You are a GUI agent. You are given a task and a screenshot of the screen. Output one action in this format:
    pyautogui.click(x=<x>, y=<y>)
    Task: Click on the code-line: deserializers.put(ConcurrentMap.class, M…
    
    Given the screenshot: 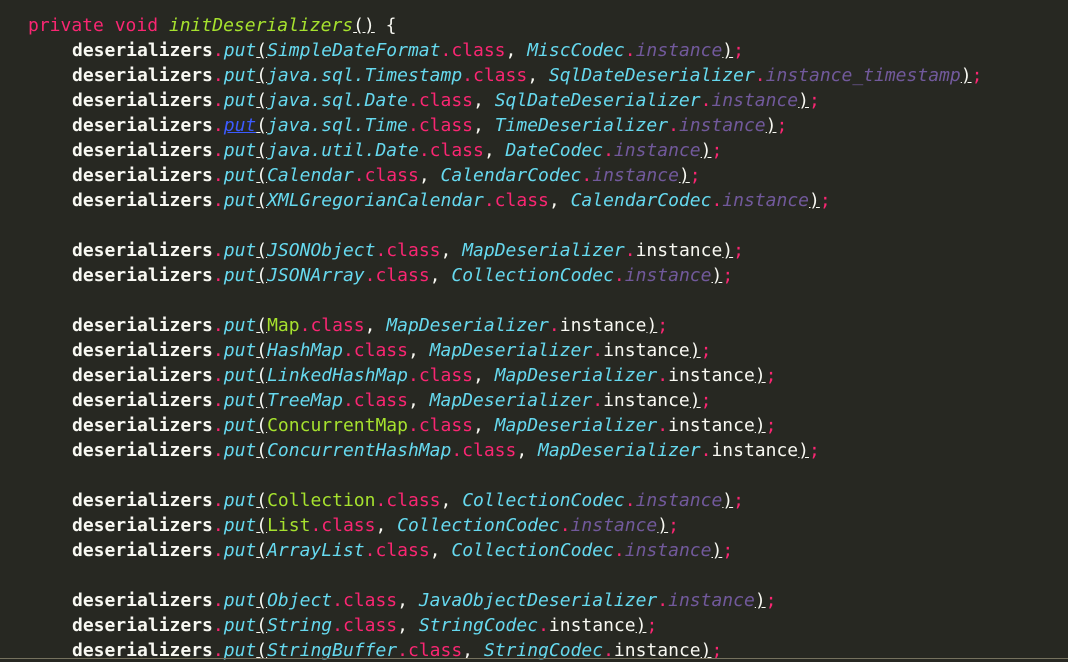 What is the action you would take?
    pyautogui.click(x=534, y=425)
    